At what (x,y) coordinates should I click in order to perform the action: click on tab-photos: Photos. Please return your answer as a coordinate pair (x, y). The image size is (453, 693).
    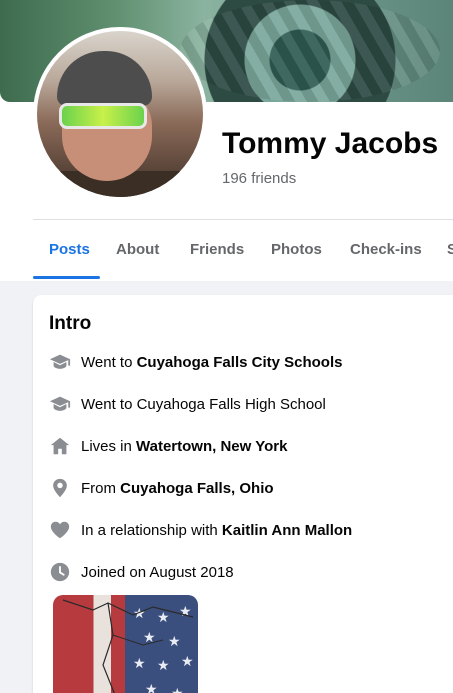
    Looking at the image, I should click on (296, 249).